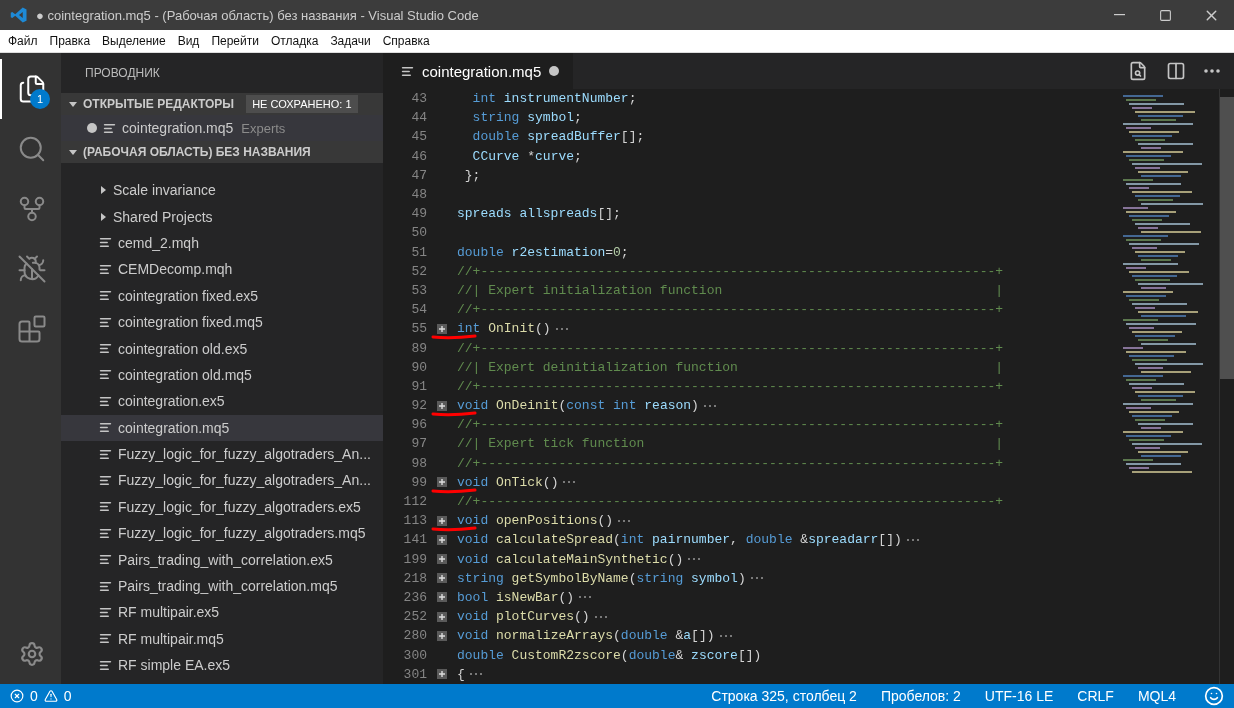 The image size is (1234, 708). Describe the element at coordinates (1214, 696) in the screenshot. I see `smiley-icon` at that location.